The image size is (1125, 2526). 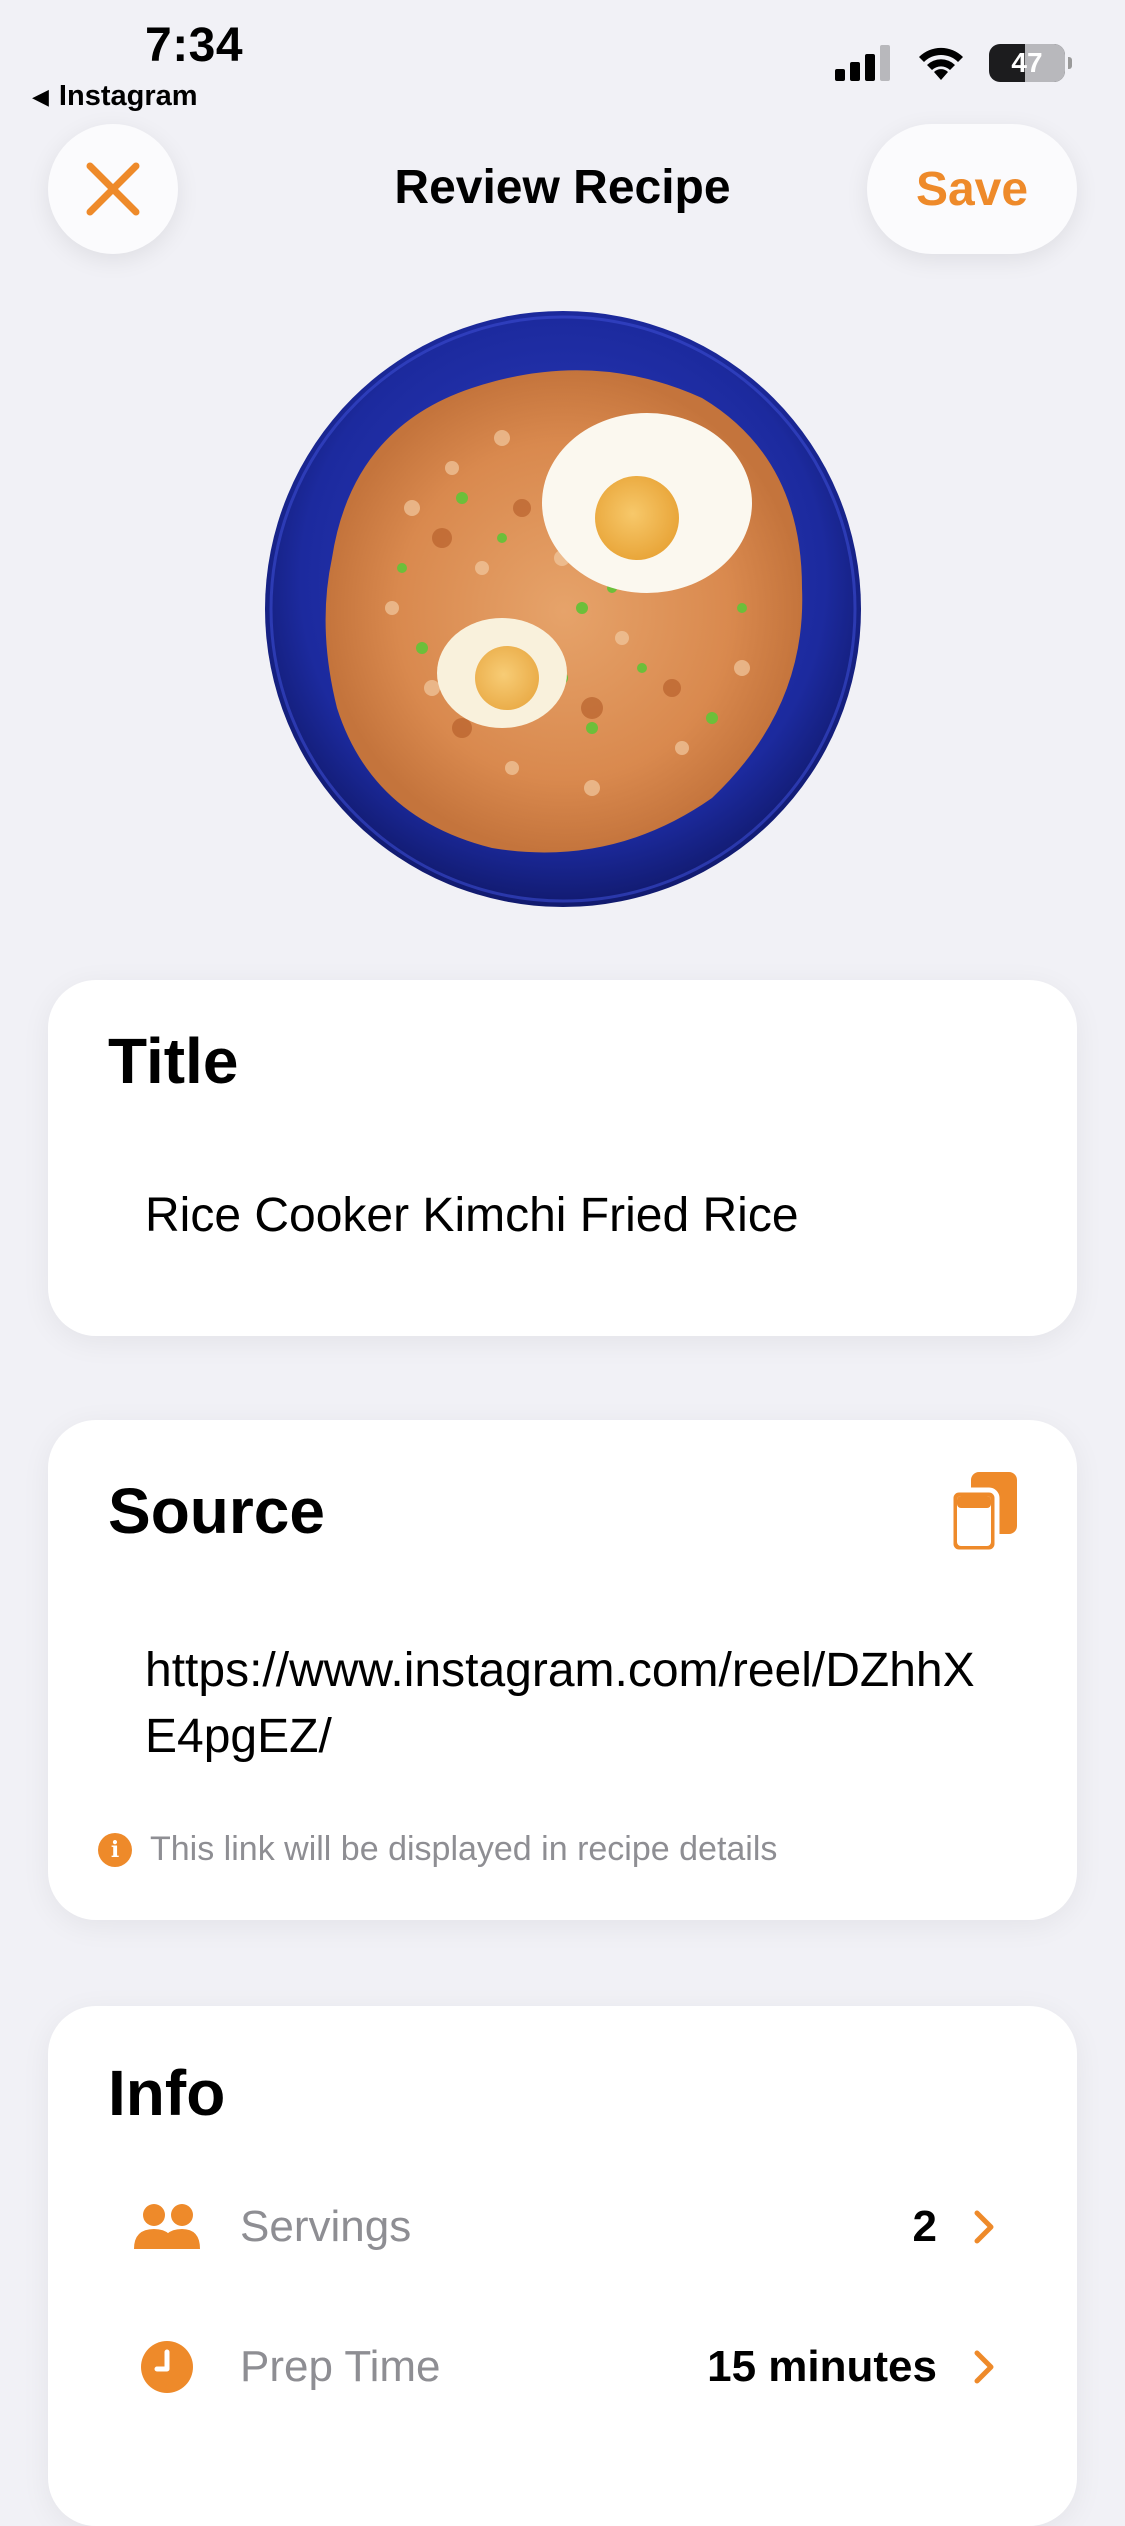 I want to click on people-icon, so click(x=167, y=2227).